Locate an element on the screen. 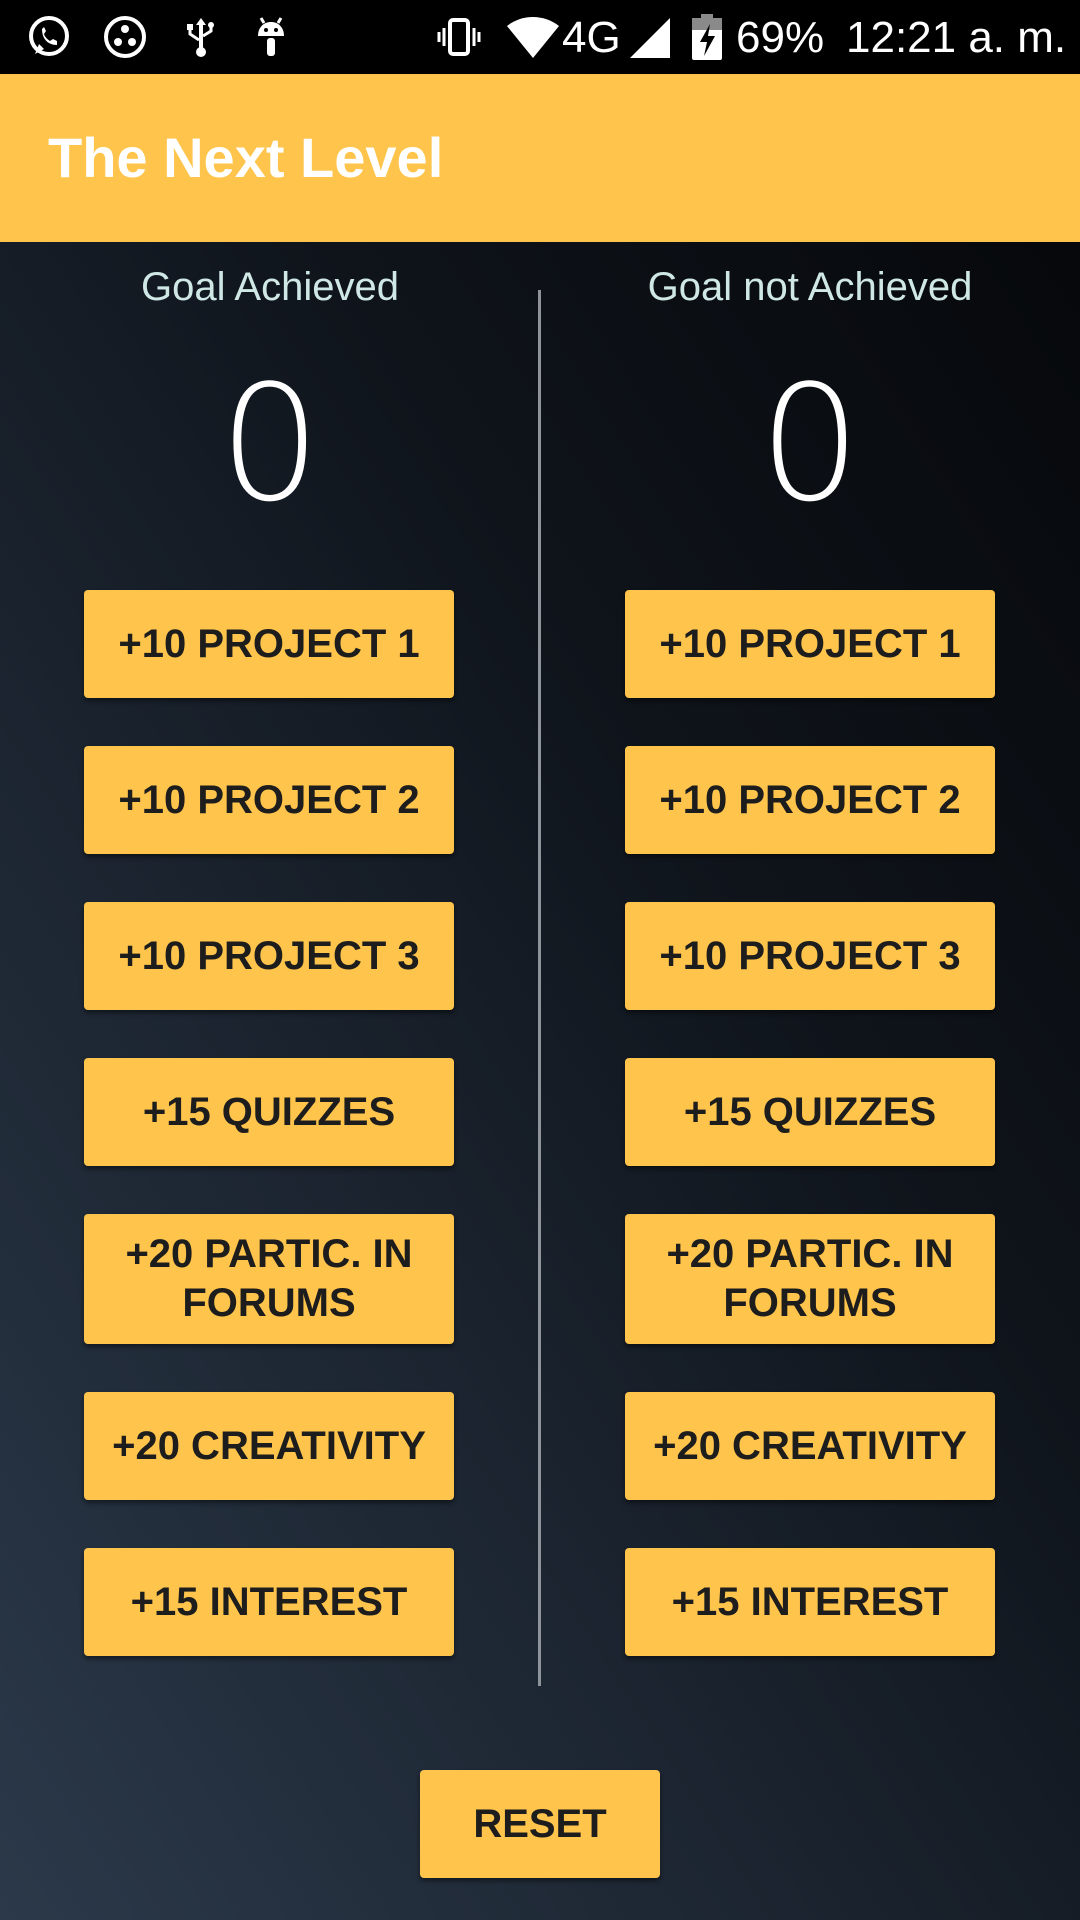  not-achieved-quizzes-button: +15 QUIZZES is located at coordinates (810, 1112).